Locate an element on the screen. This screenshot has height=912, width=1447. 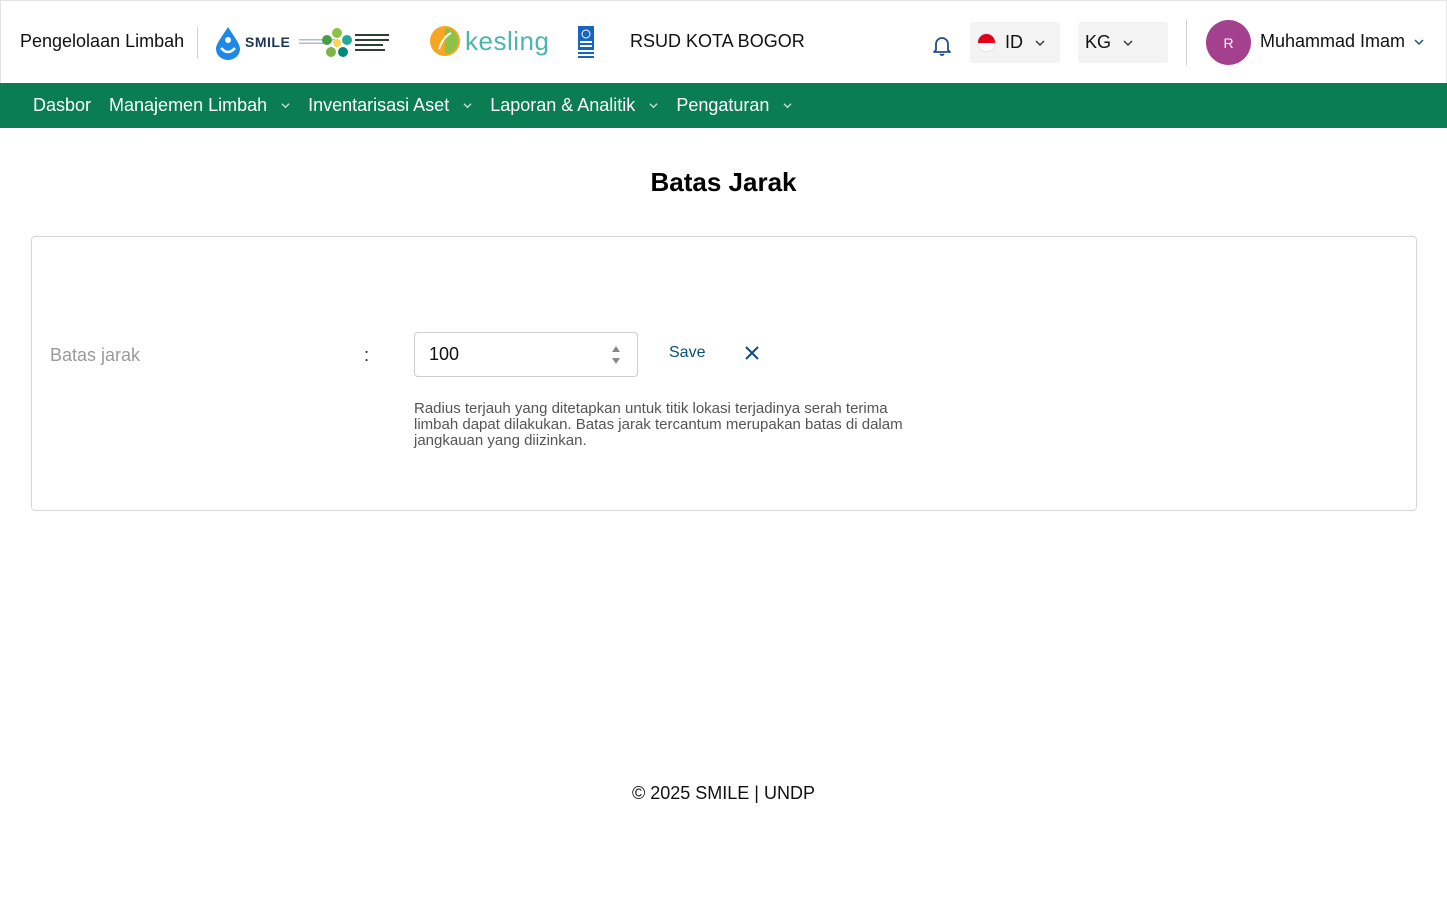
save-button: Save is located at coordinates (687, 353).